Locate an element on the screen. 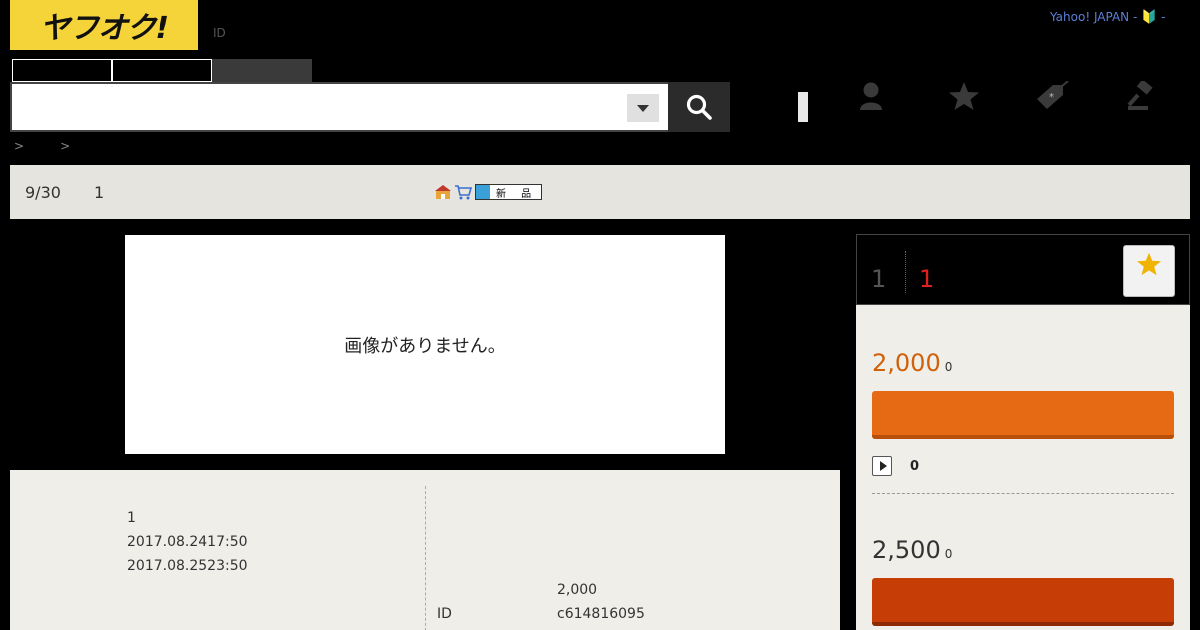 Image resolution: width=1200 pixels, height=630 pixels. user-icon is located at coordinates (871, 96).